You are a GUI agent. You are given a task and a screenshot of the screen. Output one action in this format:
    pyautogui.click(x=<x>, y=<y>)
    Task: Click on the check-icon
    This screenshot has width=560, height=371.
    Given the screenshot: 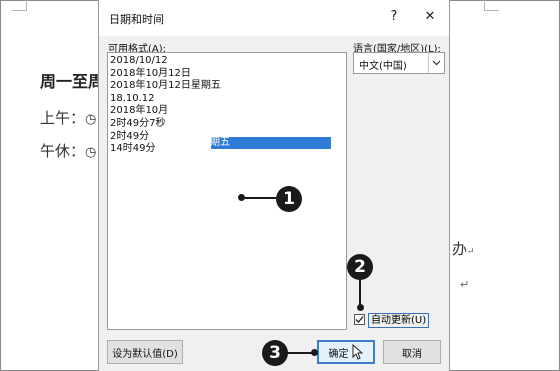 What is the action you would take?
    pyautogui.click(x=359, y=319)
    